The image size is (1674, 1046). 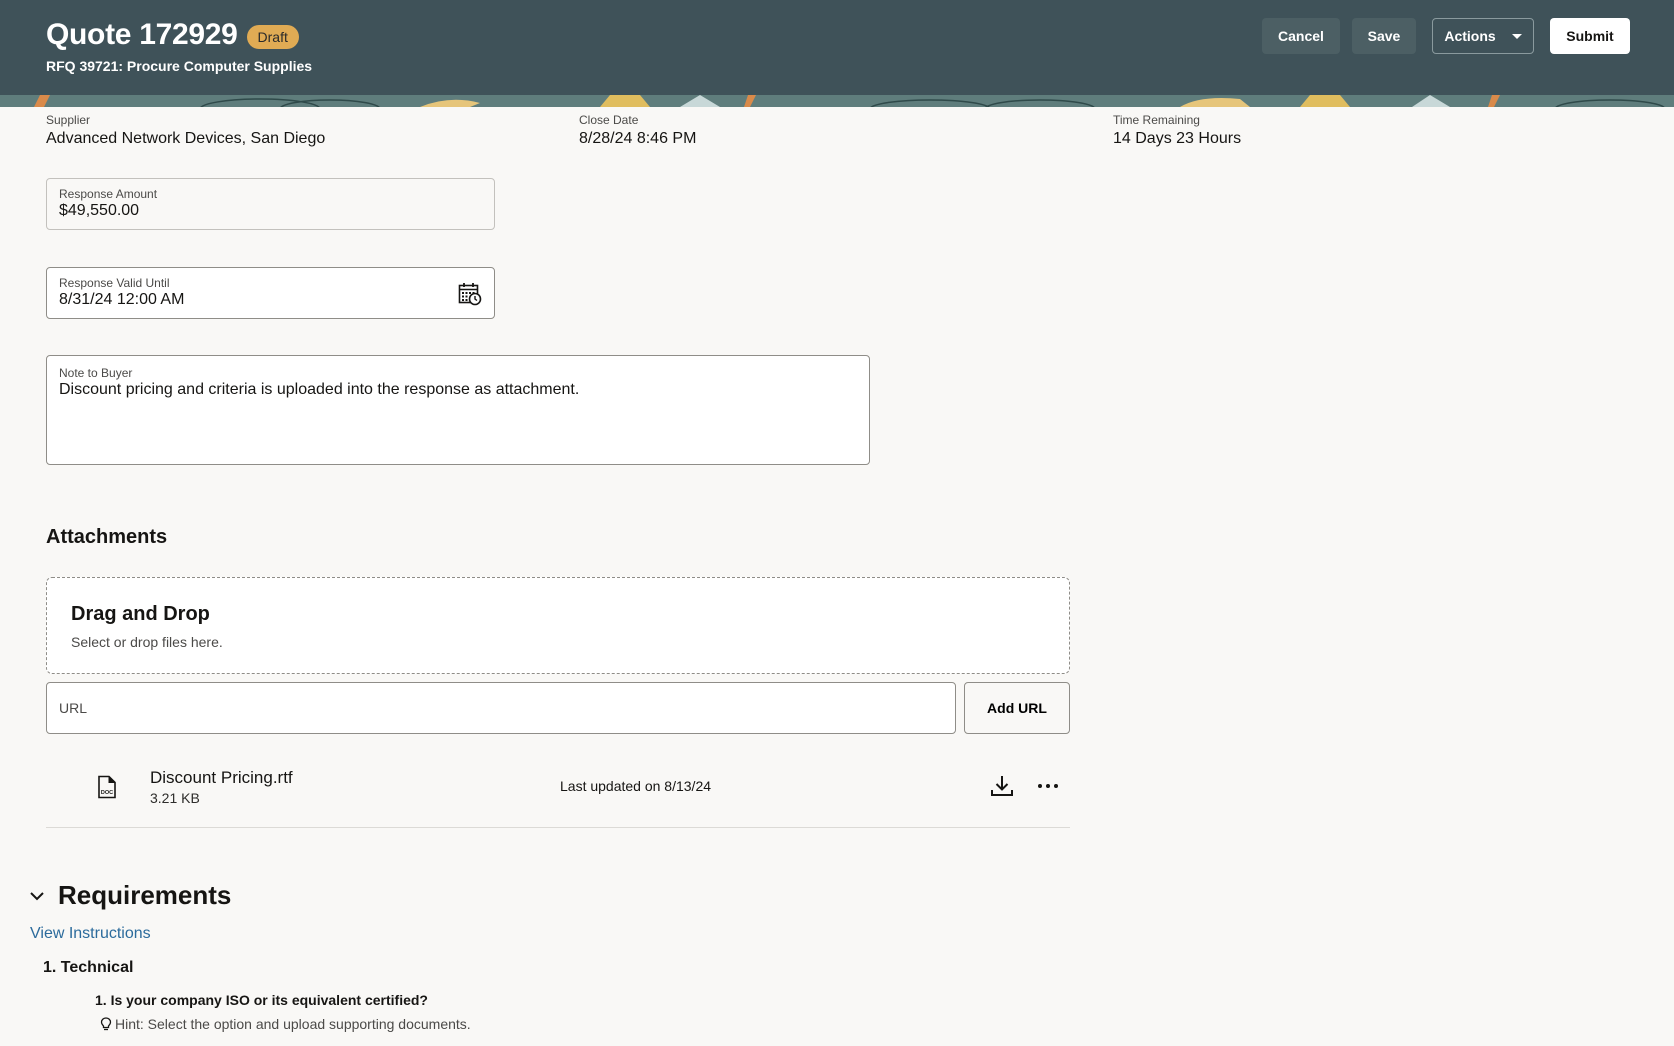 What do you see at coordinates (142, 34) in the screenshot?
I see `page-title: Quote 172929` at bounding box center [142, 34].